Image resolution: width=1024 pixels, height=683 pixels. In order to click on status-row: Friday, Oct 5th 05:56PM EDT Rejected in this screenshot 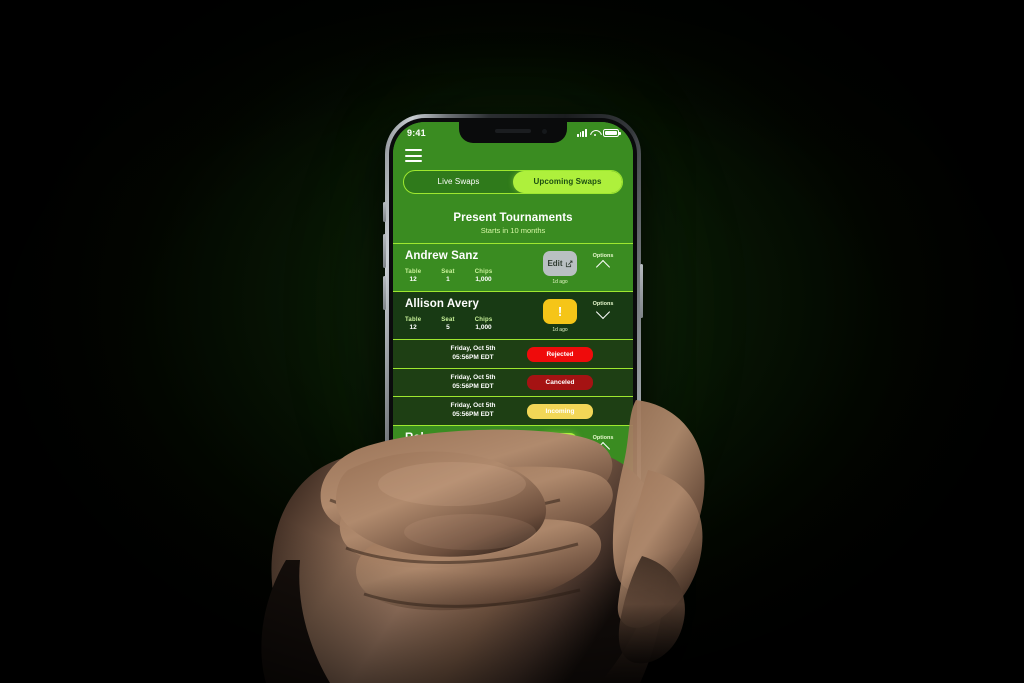, I will do `click(513, 353)`.